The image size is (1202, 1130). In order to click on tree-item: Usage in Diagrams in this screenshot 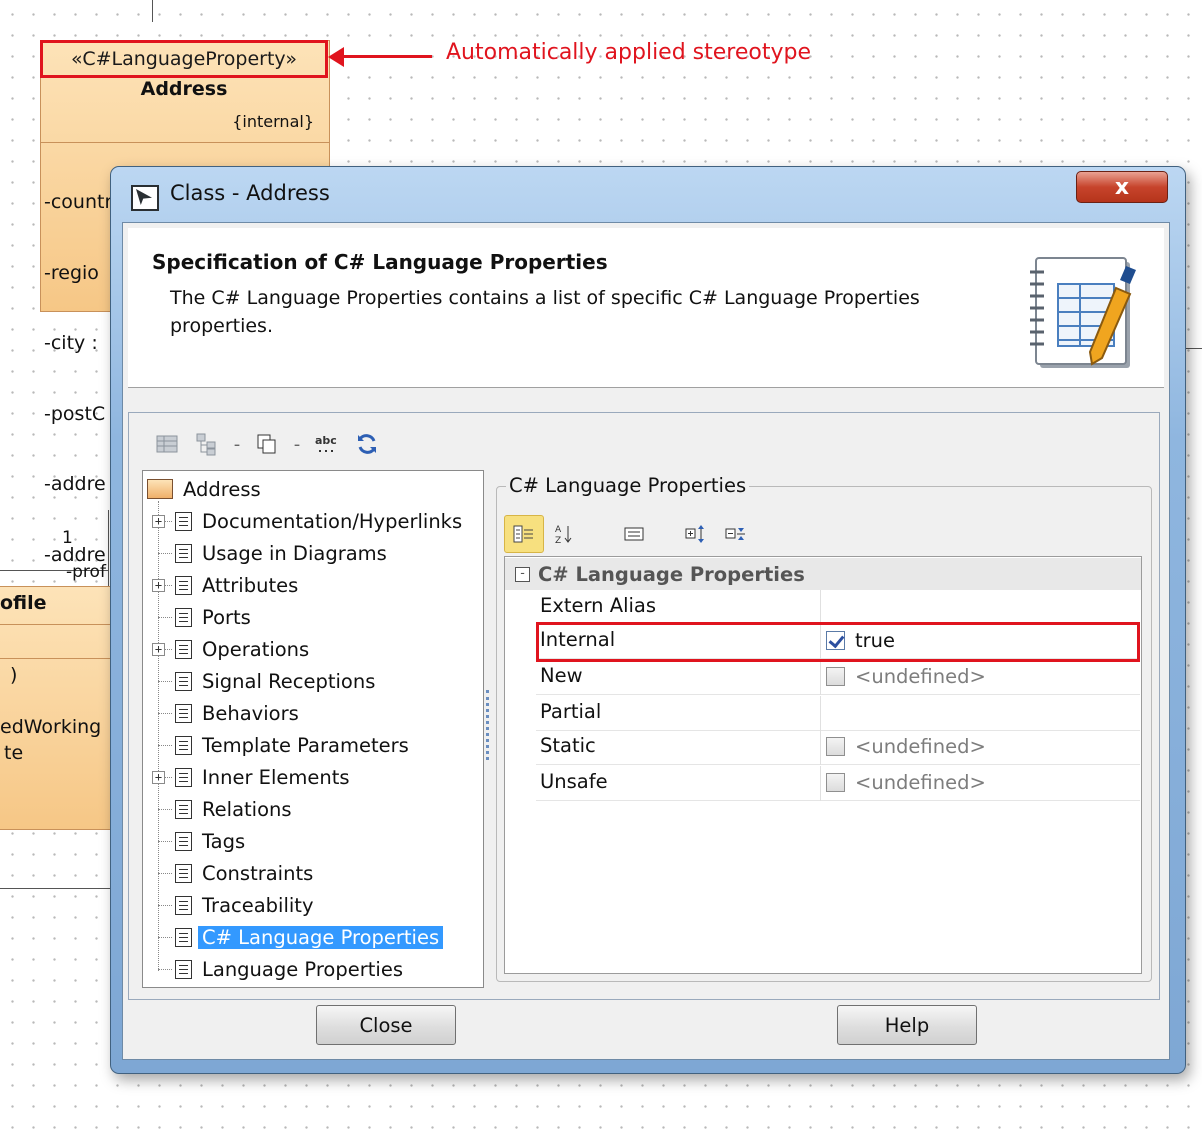, I will do `click(281, 553)`.